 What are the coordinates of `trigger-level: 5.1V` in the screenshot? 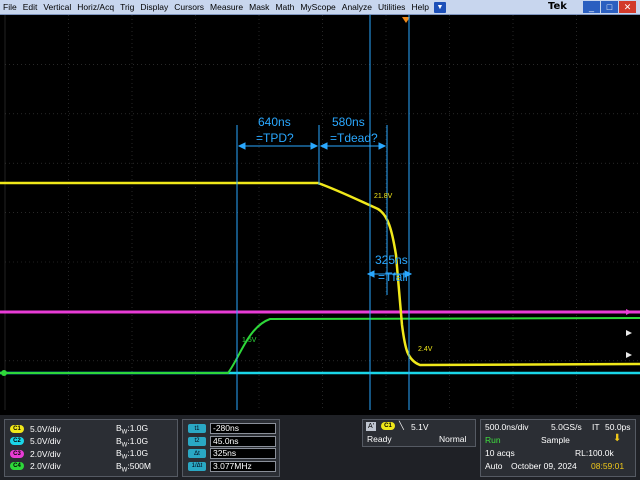 It's located at (420, 427).